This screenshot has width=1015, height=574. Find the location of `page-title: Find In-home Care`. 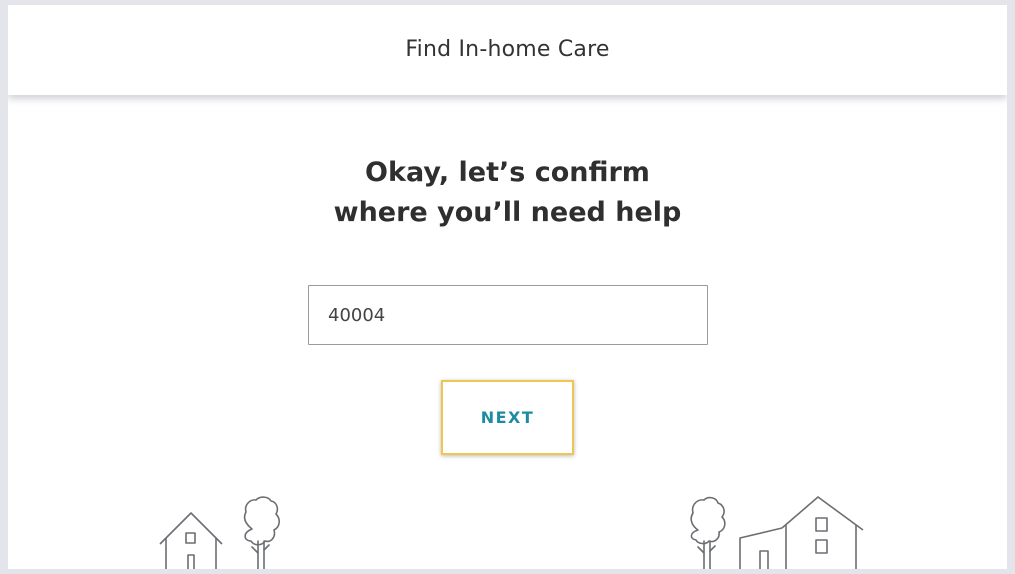

page-title: Find In-home Care is located at coordinates (507, 49).